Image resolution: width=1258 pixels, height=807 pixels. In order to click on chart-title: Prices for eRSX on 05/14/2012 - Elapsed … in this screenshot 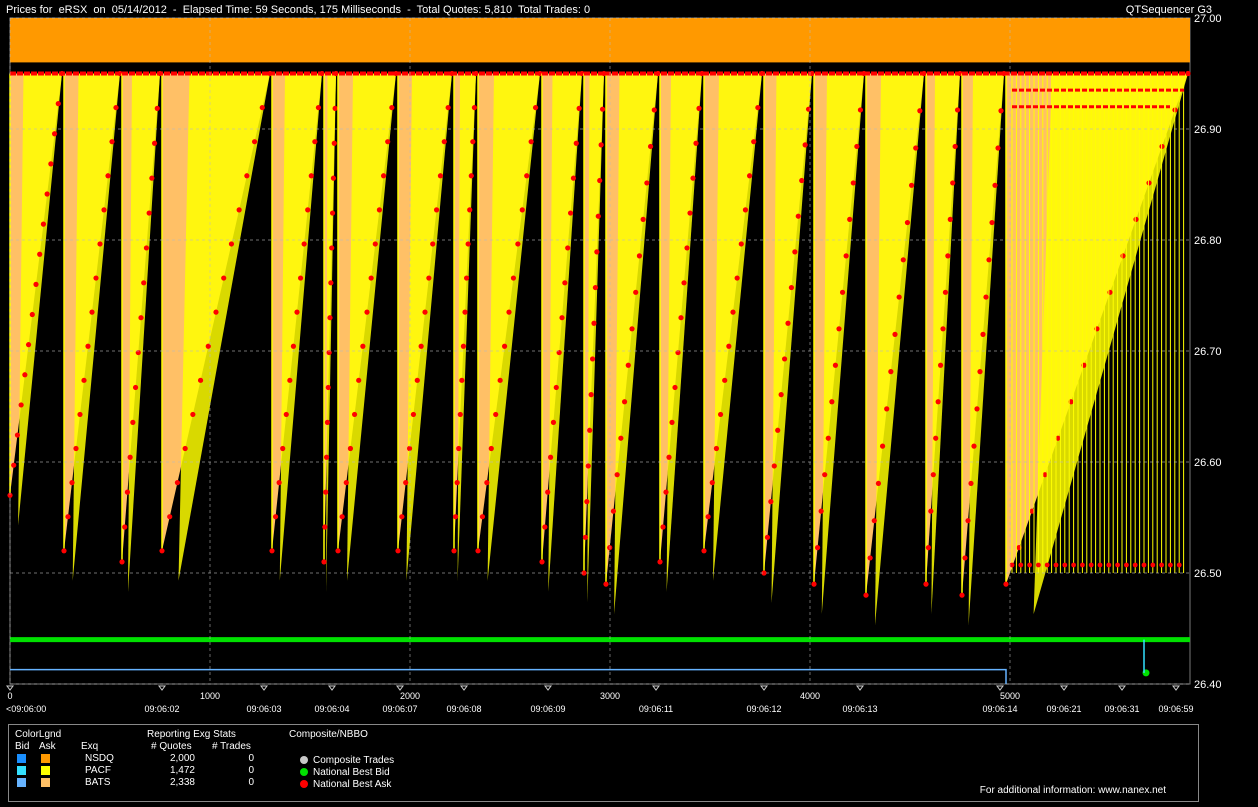, I will do `click(298, 10)`.